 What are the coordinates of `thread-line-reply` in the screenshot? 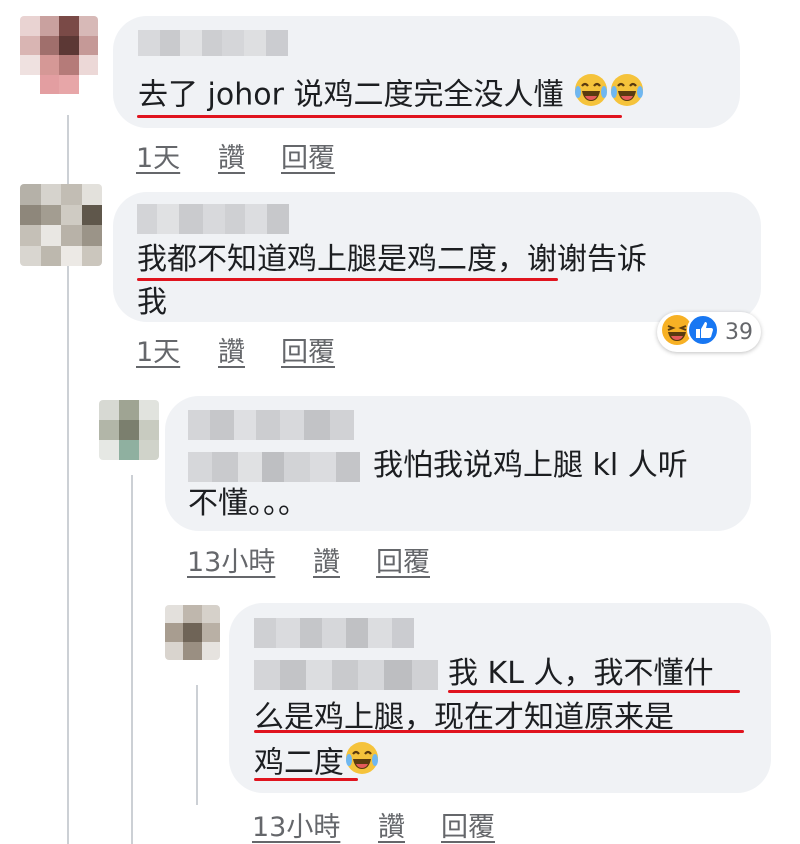 It's located at (132, 659).